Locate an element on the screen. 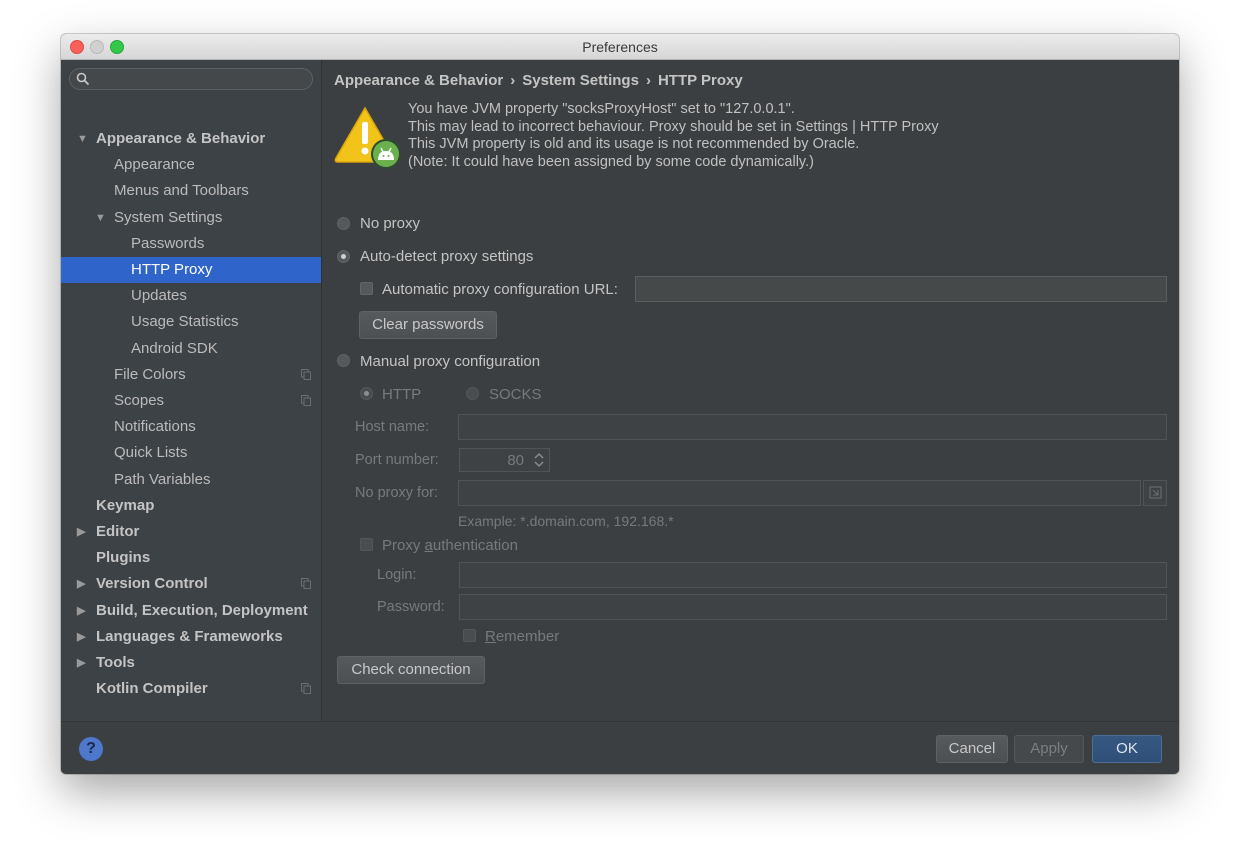  sidebar-item-label: Appearance is located at coordinates (154, 165).